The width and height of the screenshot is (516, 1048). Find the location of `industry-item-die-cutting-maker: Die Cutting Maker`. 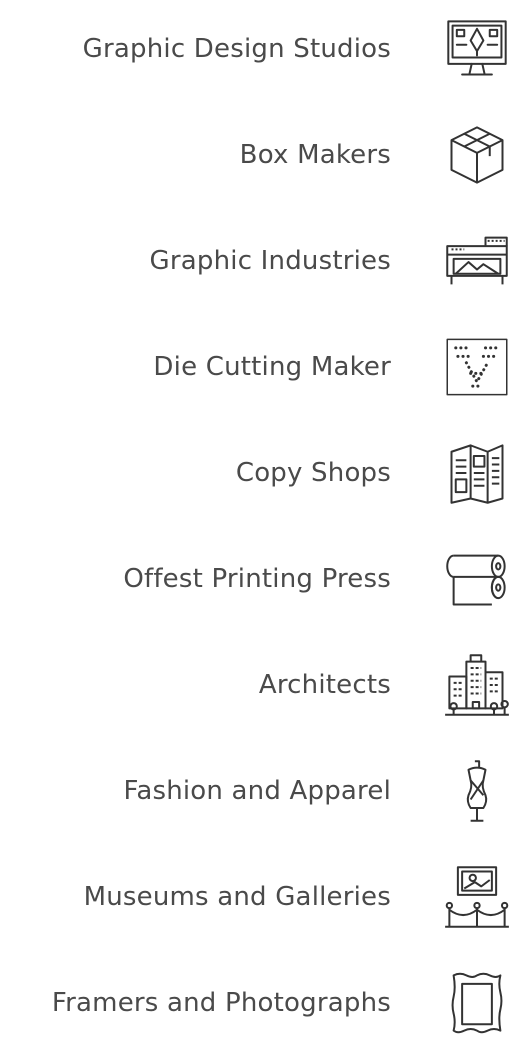

industry-item-die-cutting-maker: Die Cutting Maker is located at coordinates (258, 367).